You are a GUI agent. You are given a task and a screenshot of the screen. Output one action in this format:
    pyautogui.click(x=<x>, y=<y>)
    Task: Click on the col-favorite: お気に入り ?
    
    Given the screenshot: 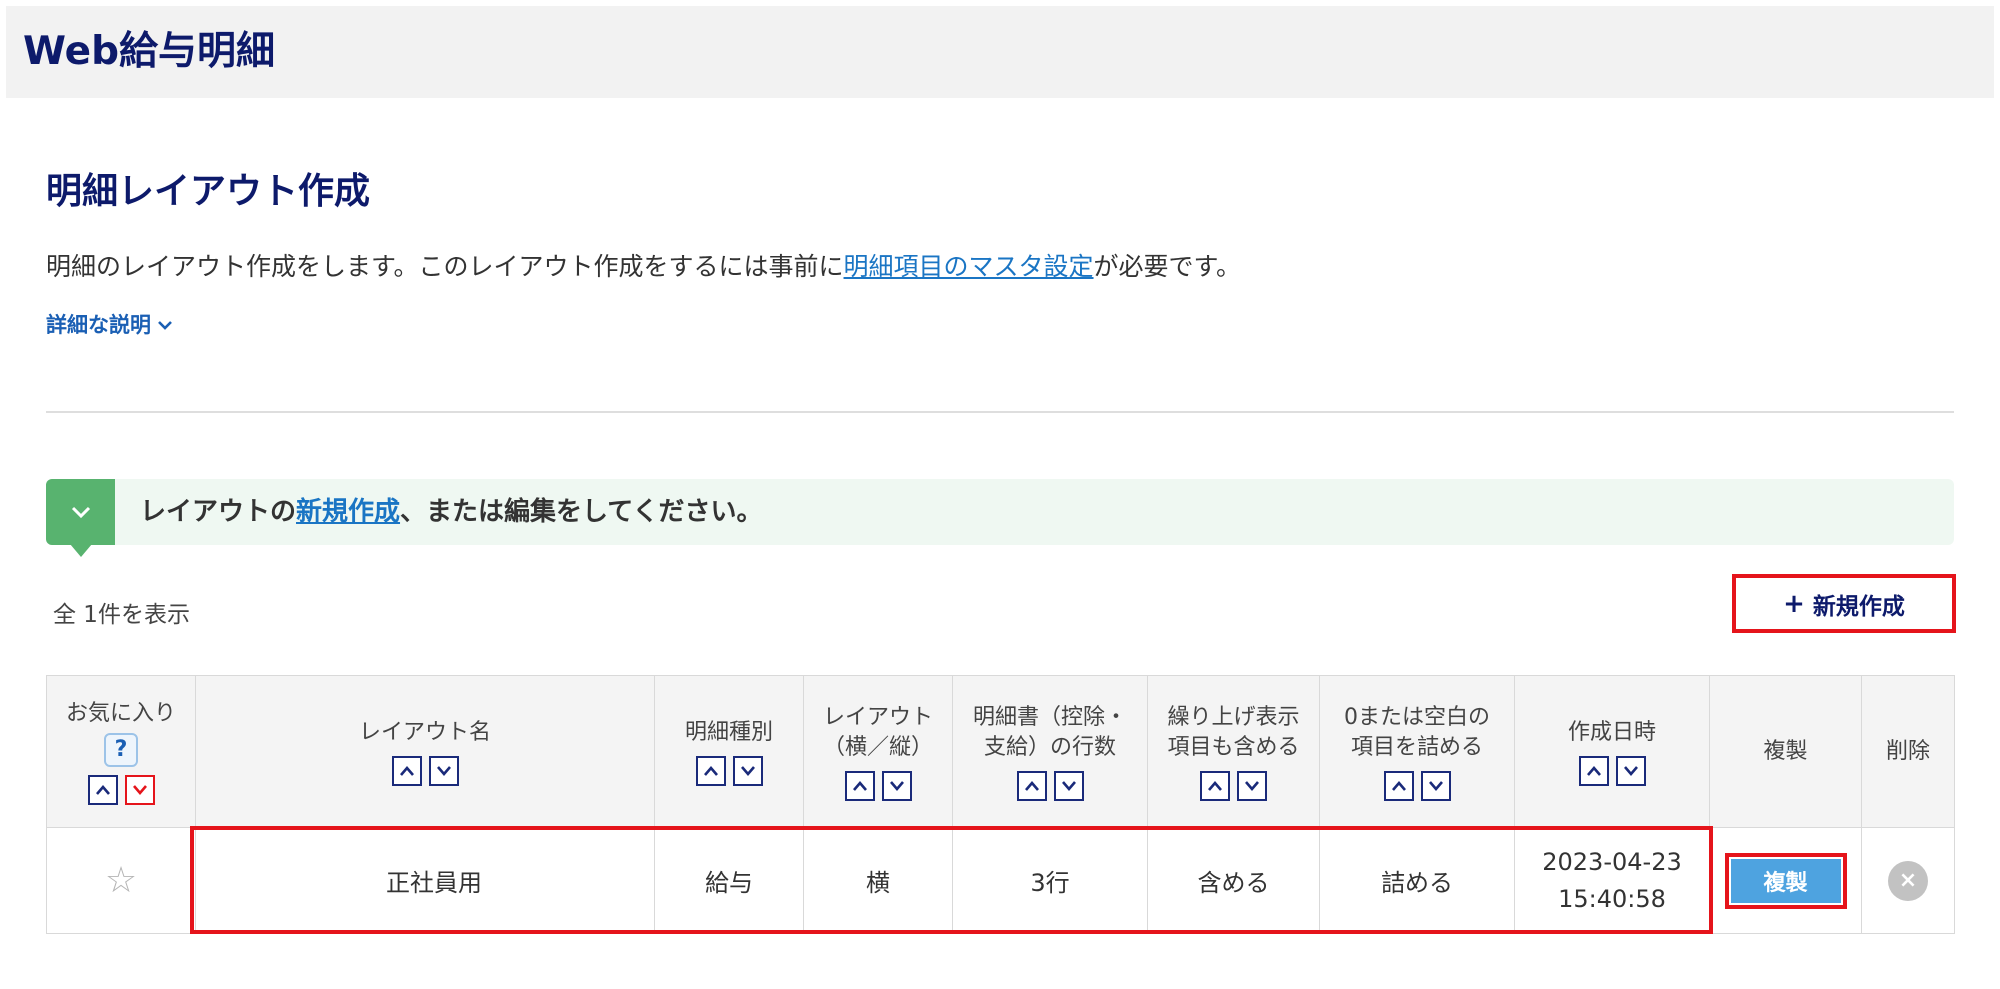 What is the action you would take?
    pyautogui.click(x=121, y=751)
    